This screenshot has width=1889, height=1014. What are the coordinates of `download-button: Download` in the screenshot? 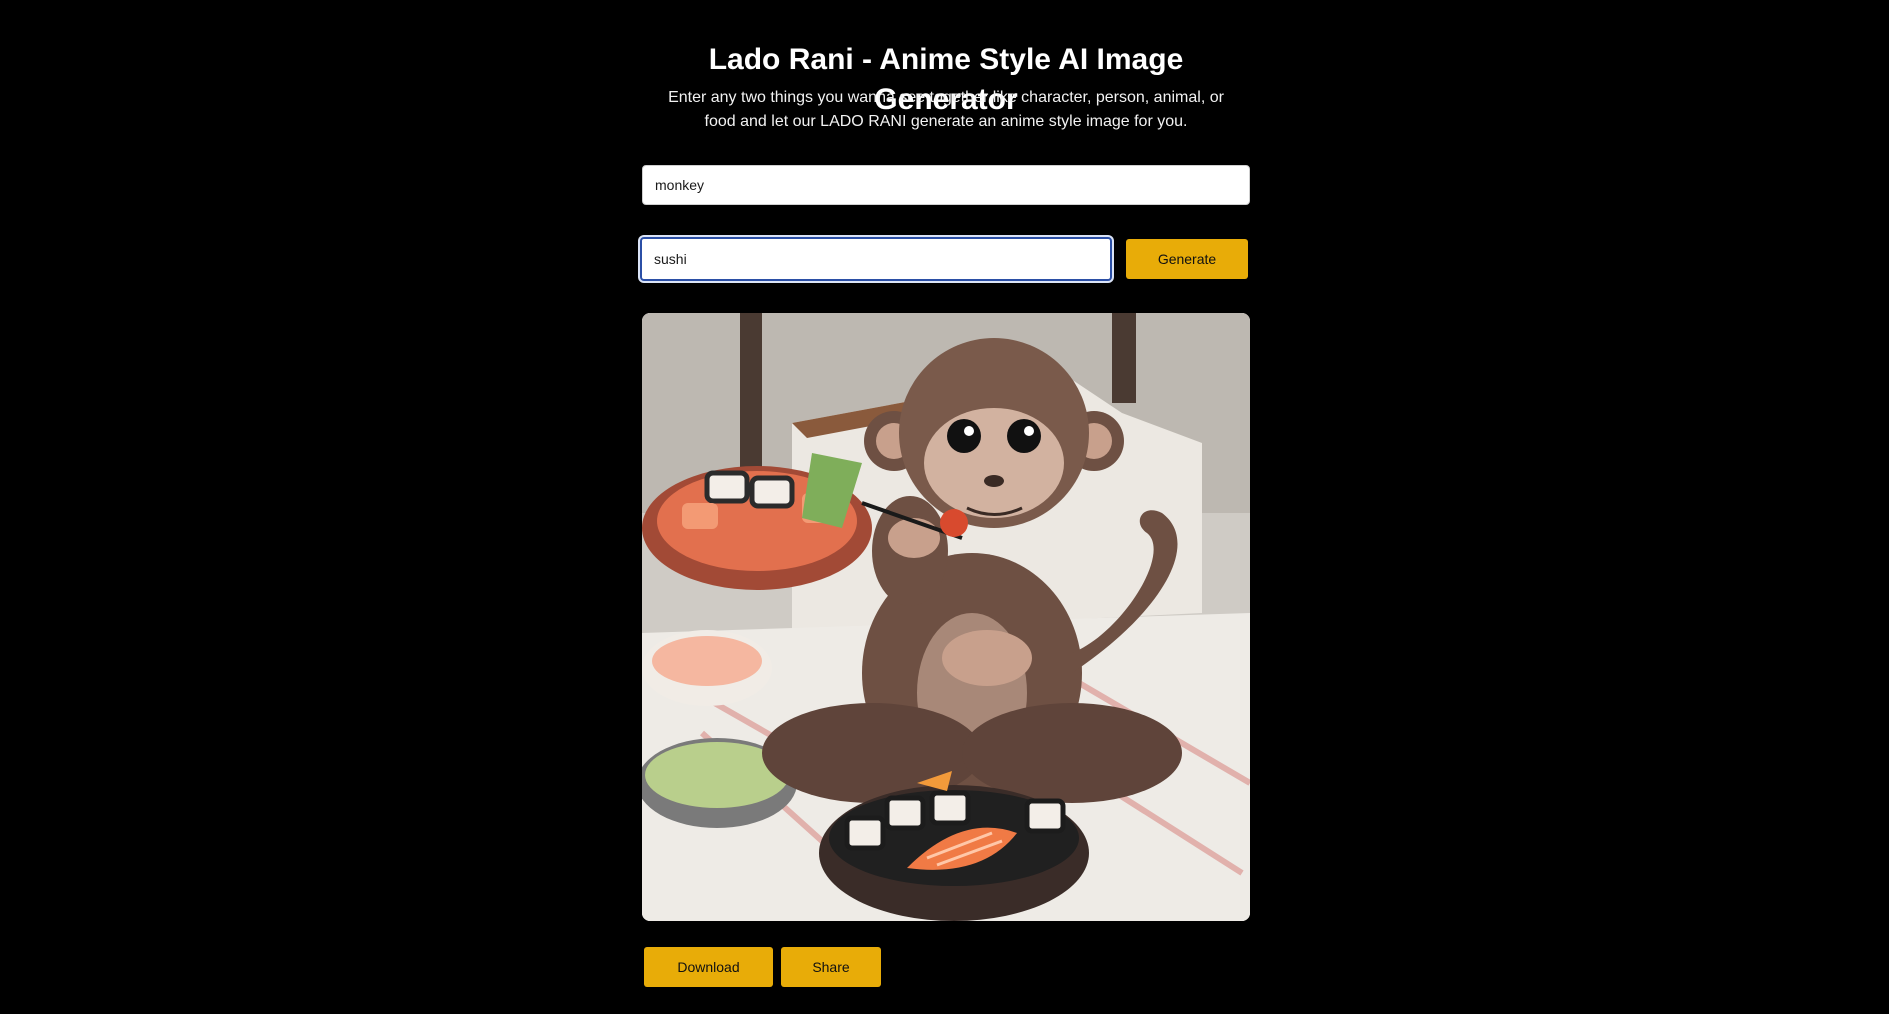 It's located at (708, 967).